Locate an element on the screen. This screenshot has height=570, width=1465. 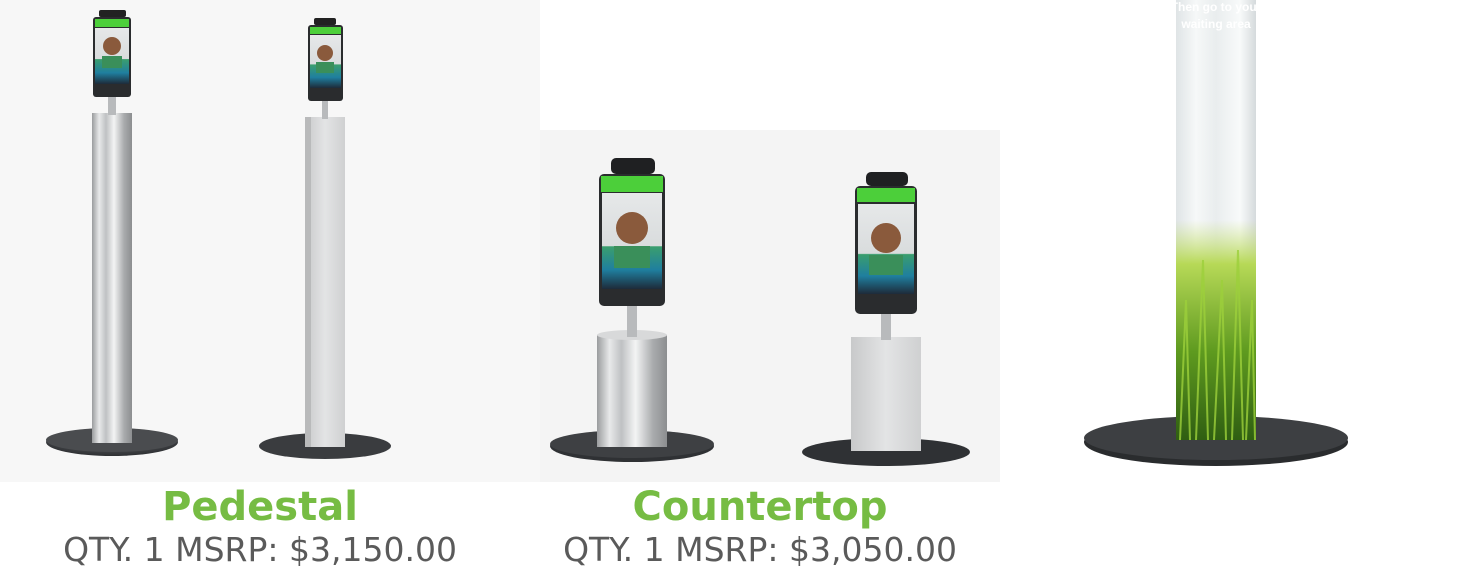
pedestal-caption: Pedestal QTY. 1 MSRP: $3,150.00 is located at coordinates (260, 527).